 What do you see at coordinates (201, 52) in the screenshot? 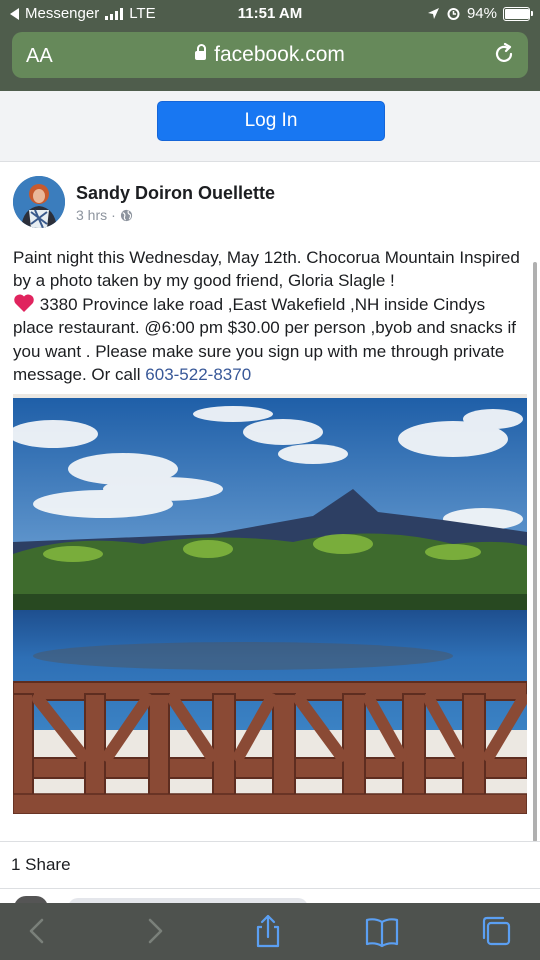
I see `lock-icon` at bounding box center [201, 52].